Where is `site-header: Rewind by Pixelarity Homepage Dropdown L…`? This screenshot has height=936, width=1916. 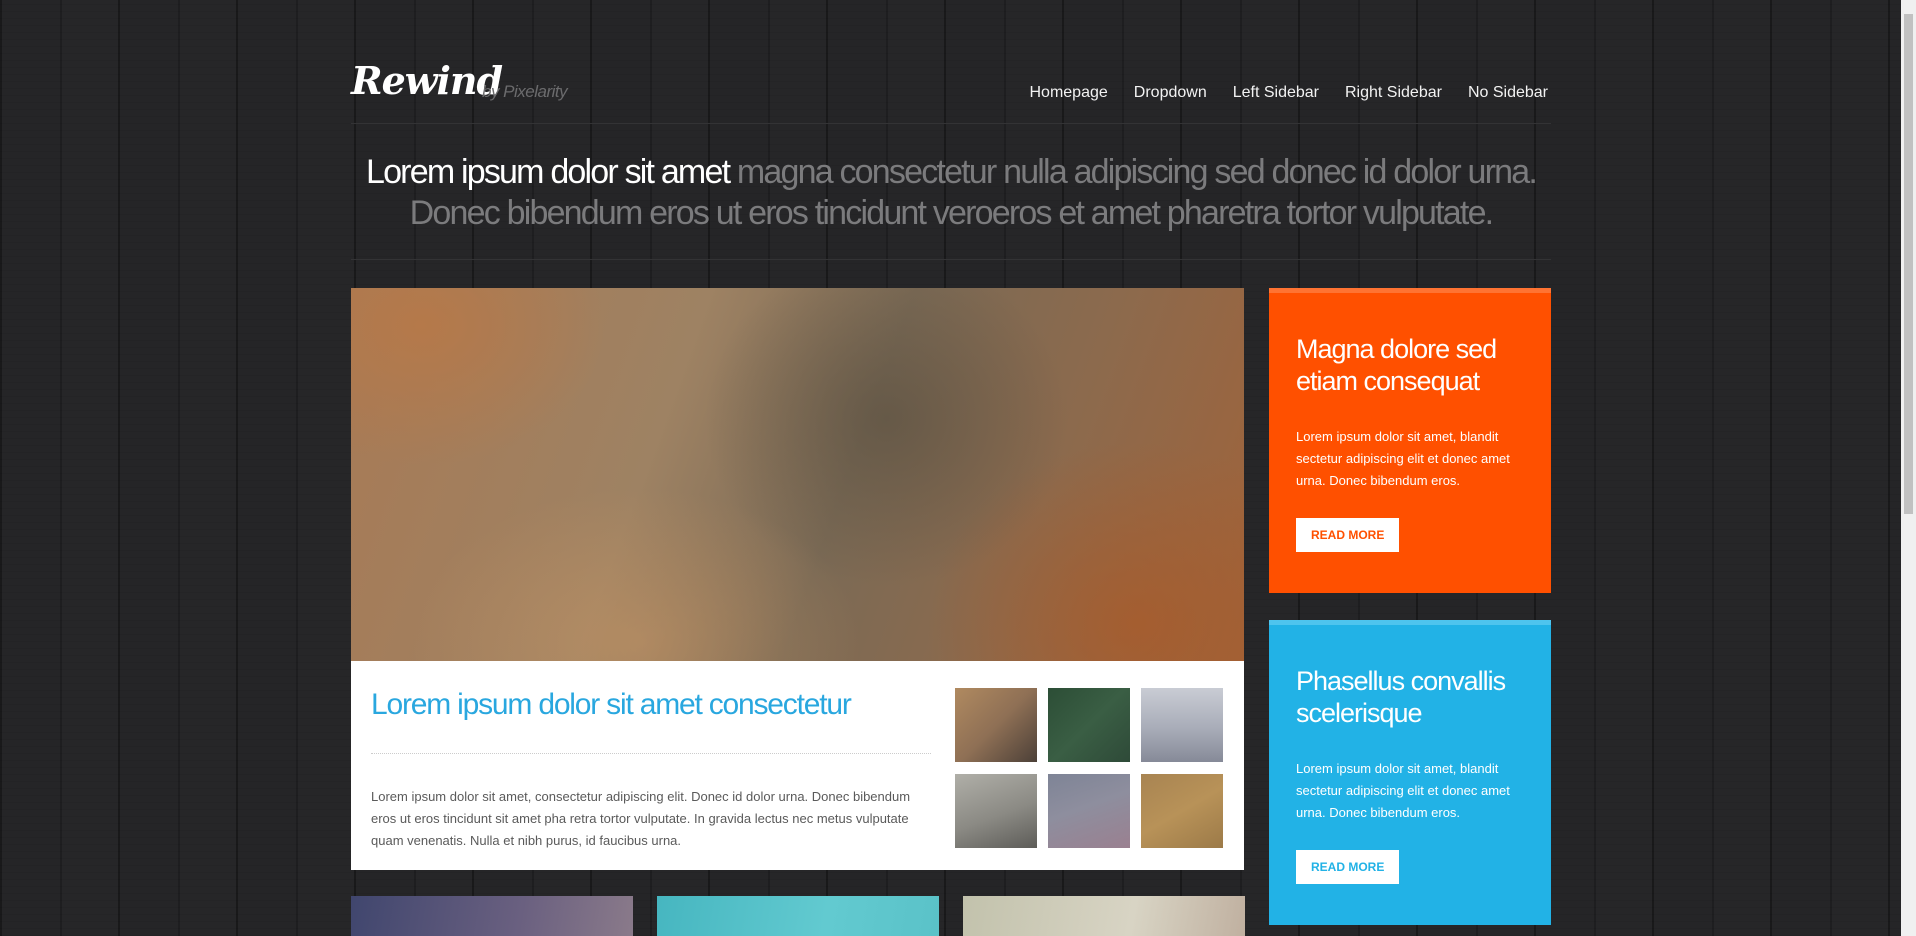 site-header: Rewind by Pixelarity Homepage Dropdown L… is located at coordinates (951, 62).